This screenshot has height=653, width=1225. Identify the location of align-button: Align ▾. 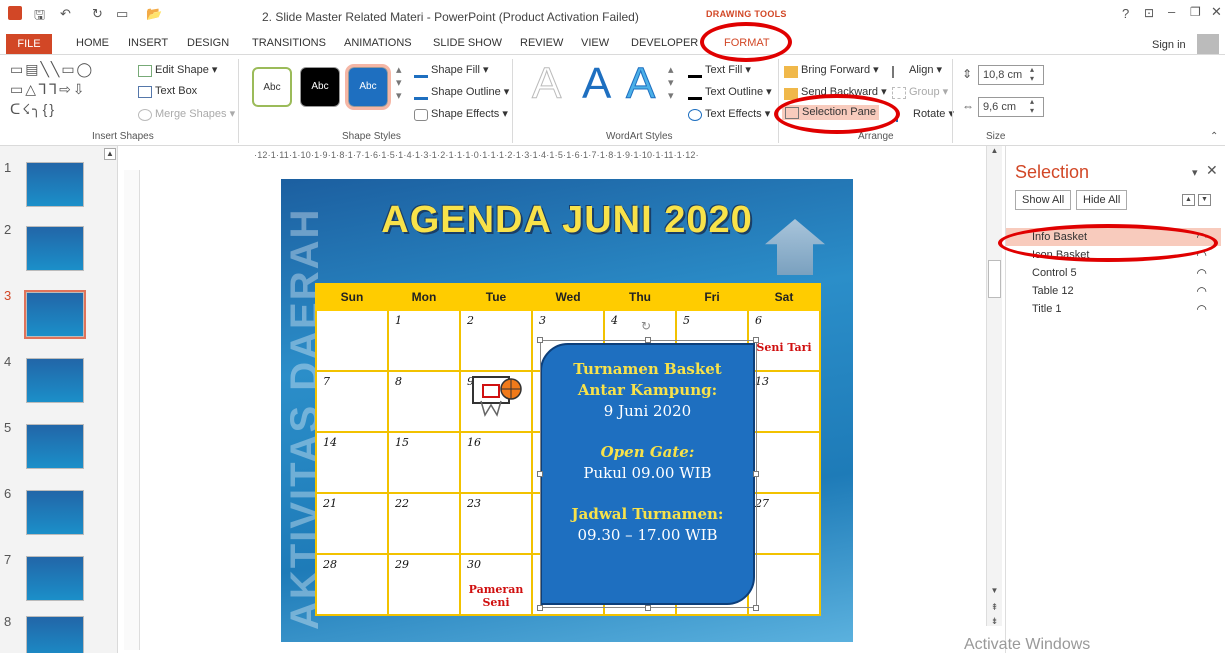
(917, 70).